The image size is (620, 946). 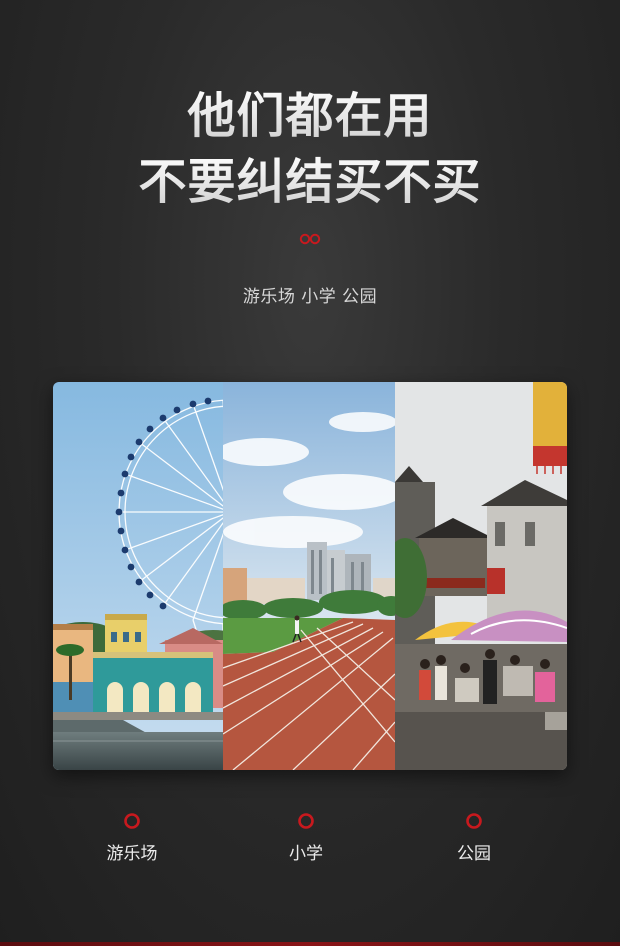 What do you see at coordinates (310, 944) in the screenshot?
I see `bottom-accent-bar` at bounding box center [310, 944].